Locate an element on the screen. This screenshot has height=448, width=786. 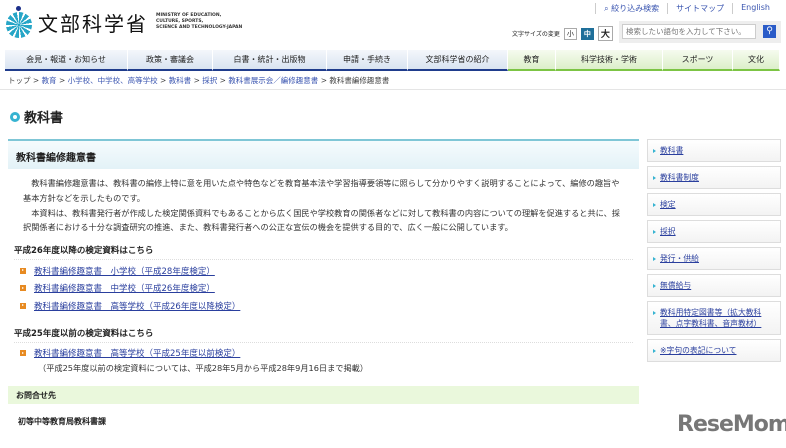
search-box: ⚲ is located at coordinates (700, 32).